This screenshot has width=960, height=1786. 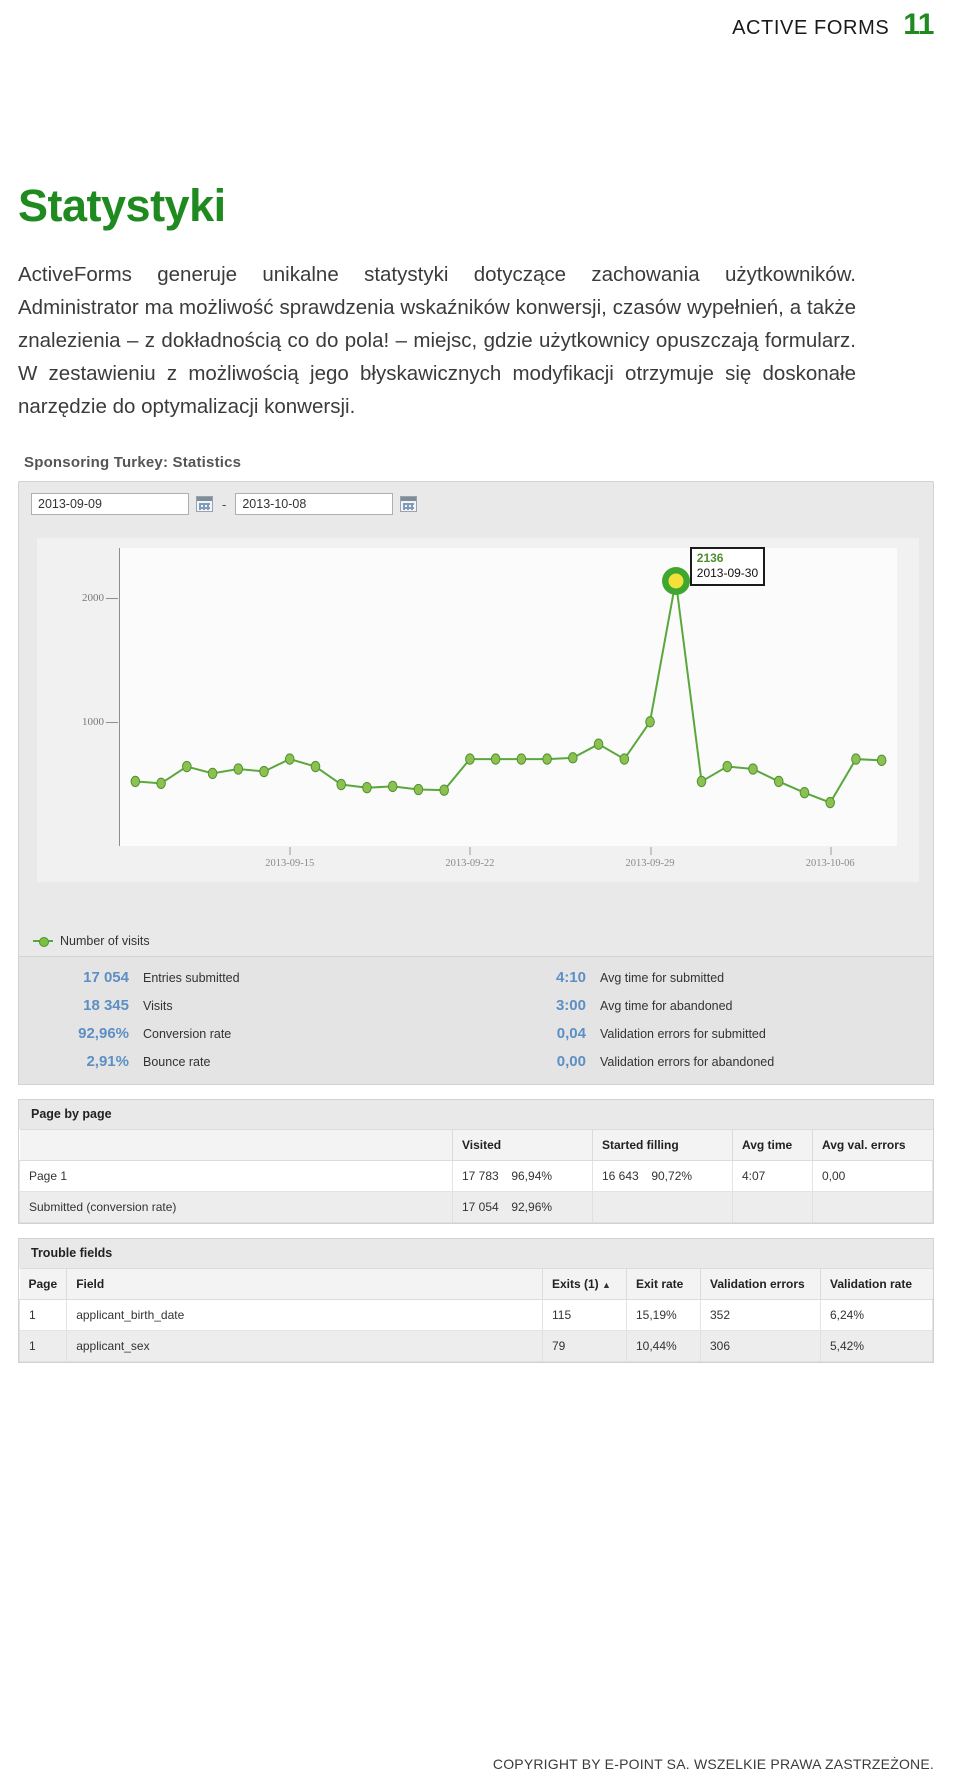 What do you see at coordinates (72, 1253) in the screenshot?
I see `trouble-fields-title: Trouble fields` at bounding box center [72, 1253].